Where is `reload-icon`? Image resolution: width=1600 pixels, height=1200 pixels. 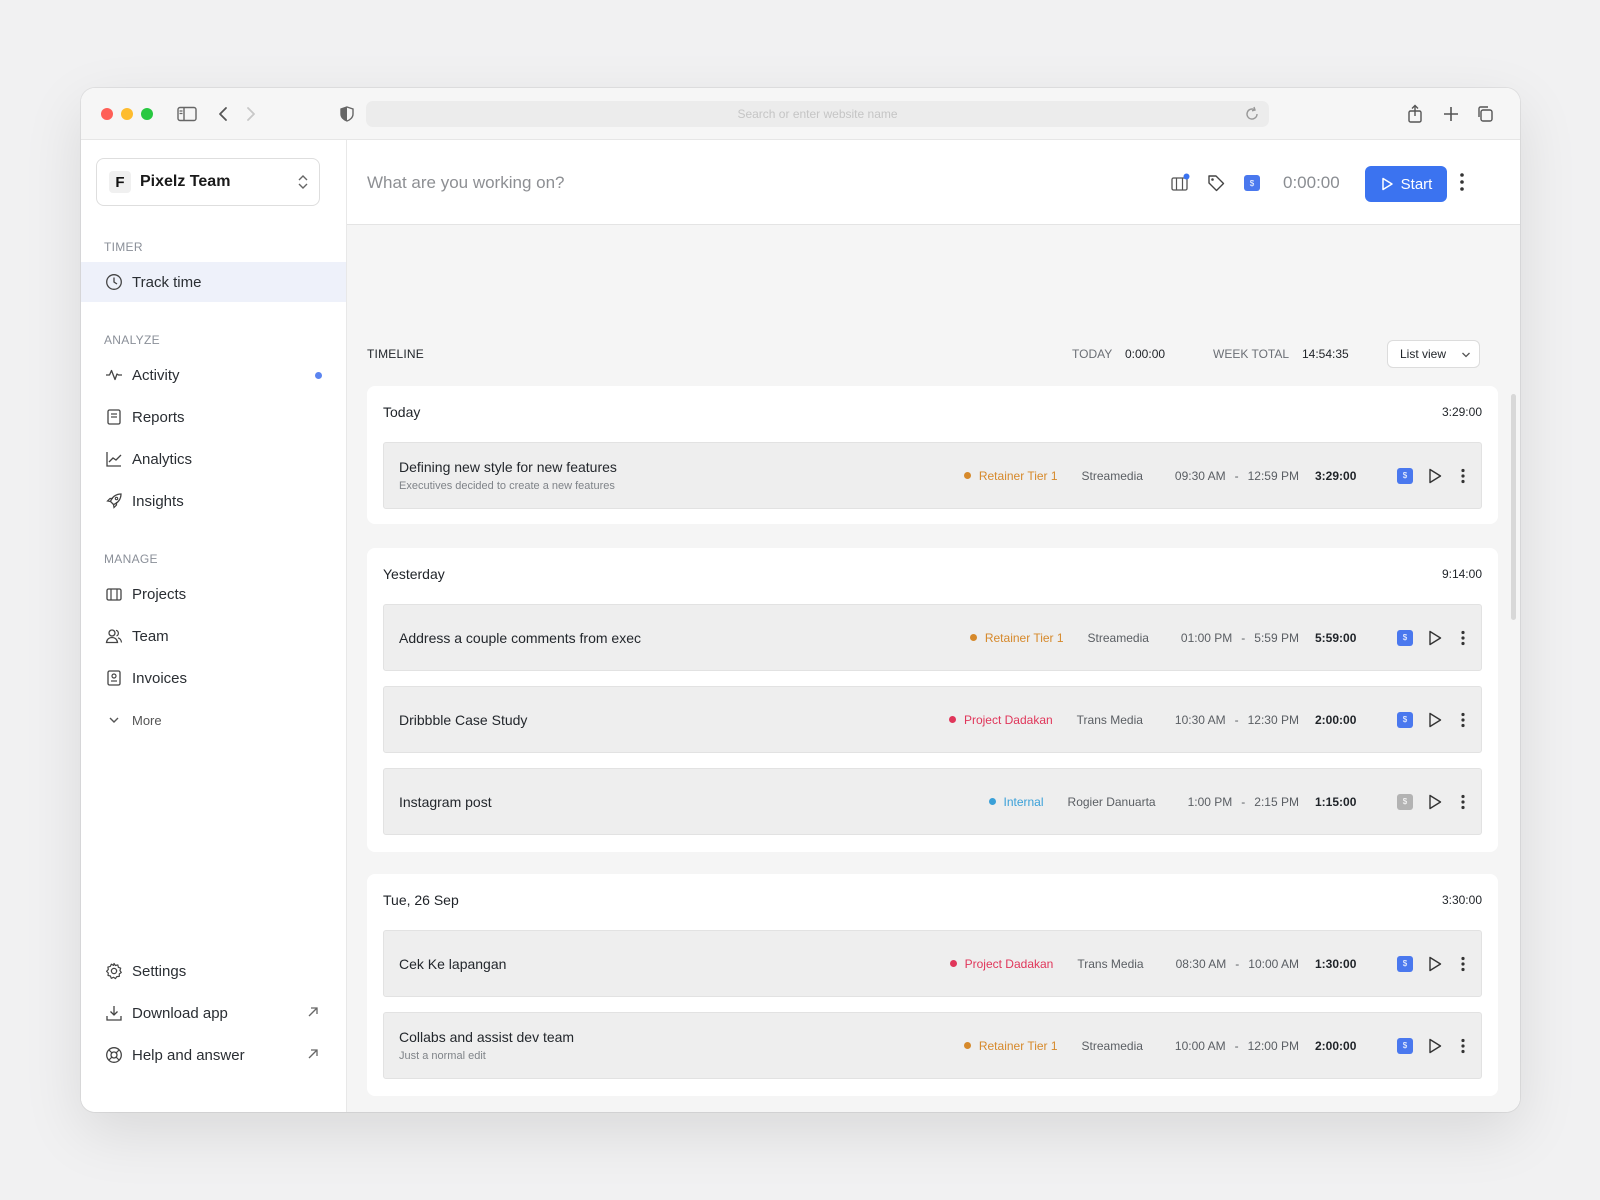 reload-icon is located at coordinates (1252, 115).